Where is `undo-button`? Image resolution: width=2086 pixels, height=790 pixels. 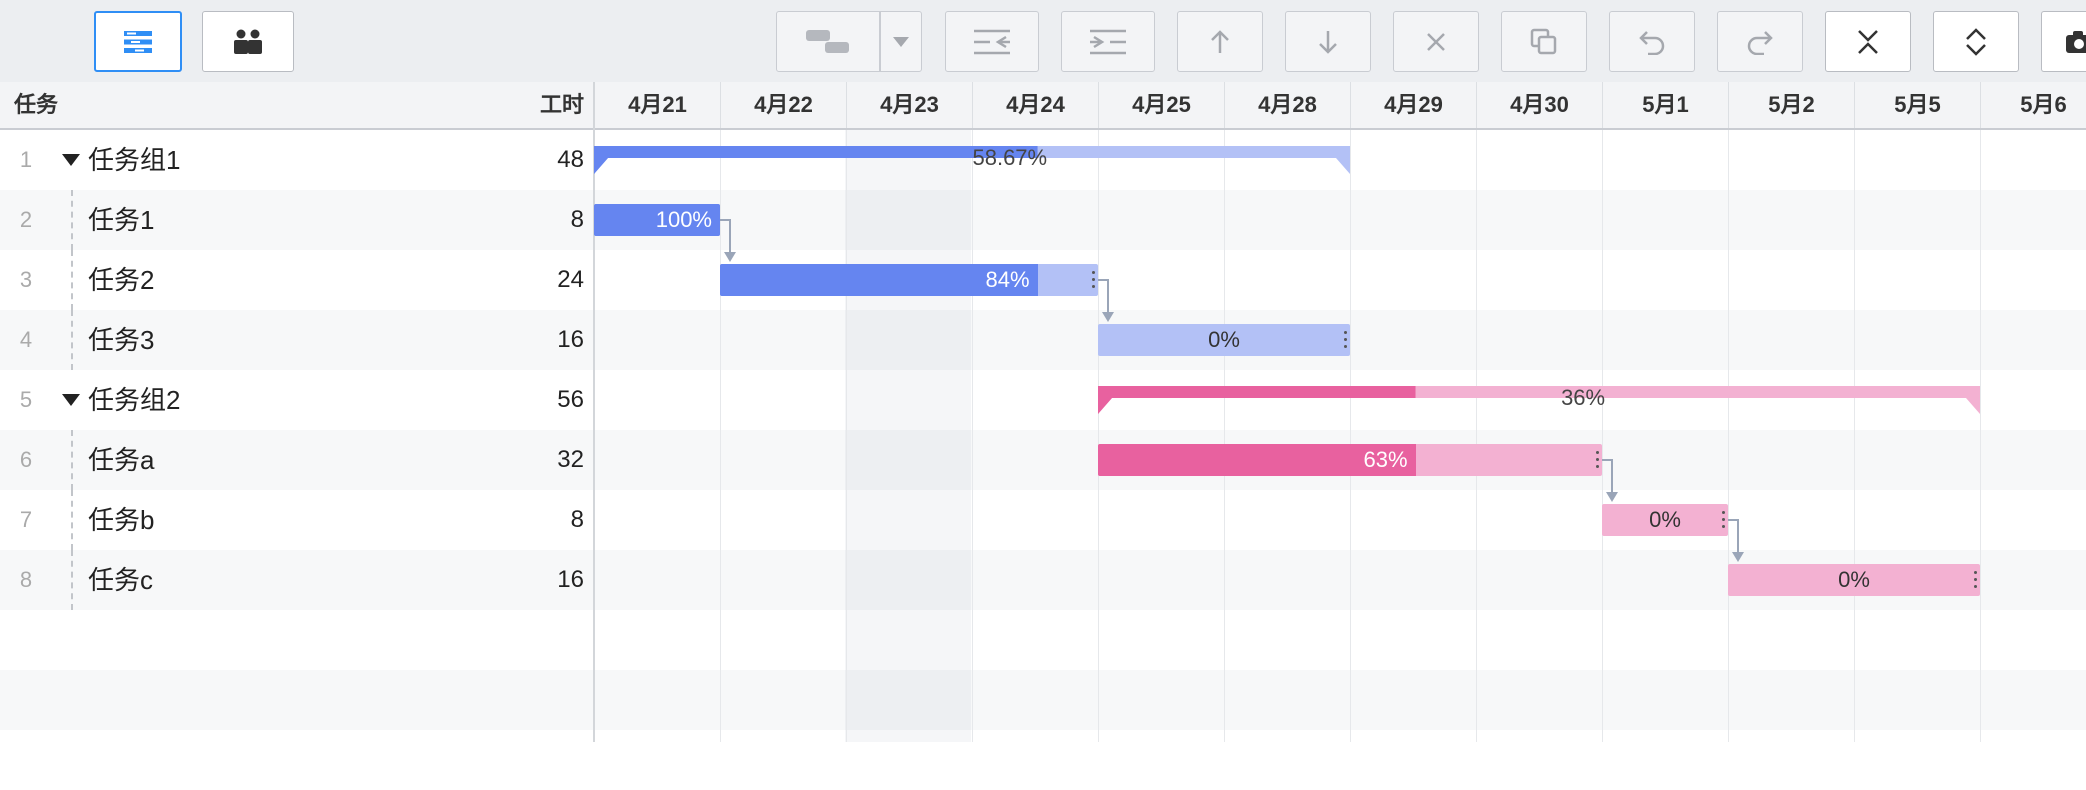
undo-button is located at coordinates (1652, 41).